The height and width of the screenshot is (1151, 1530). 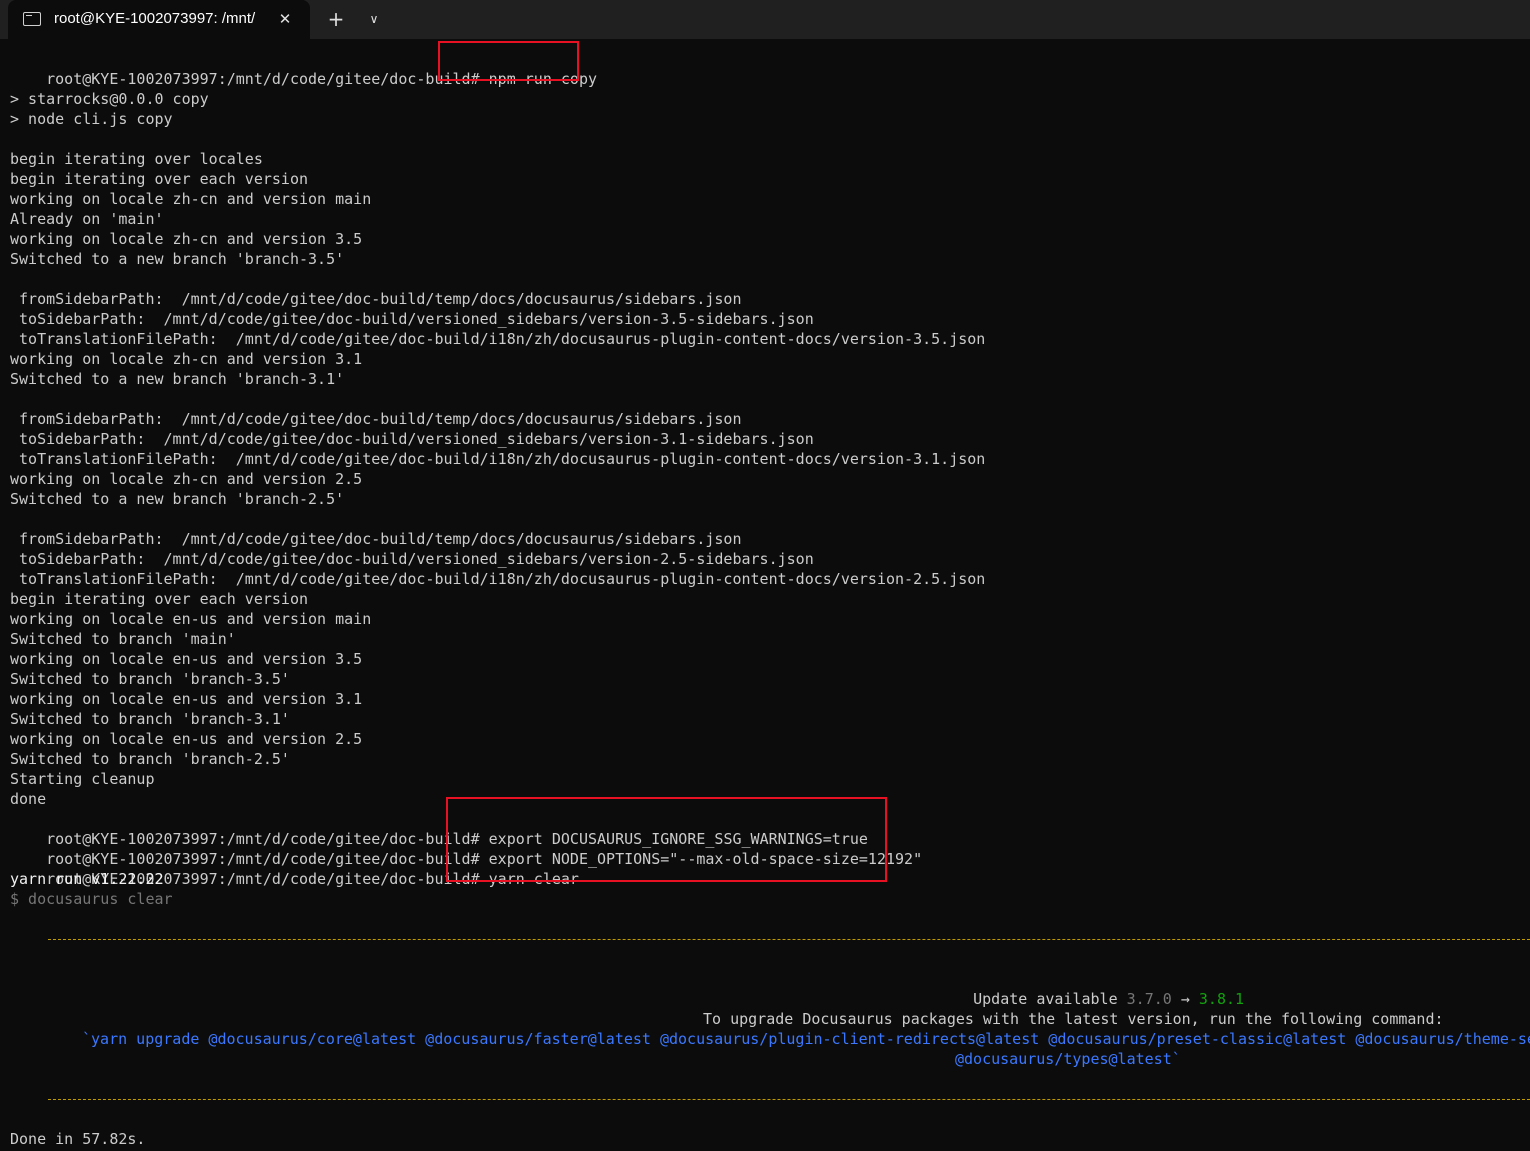 What do you see at coordinates (91, 119) in the screenshot?
I see `output-line: > node cli.js copy` at bounding box center [91, 119].